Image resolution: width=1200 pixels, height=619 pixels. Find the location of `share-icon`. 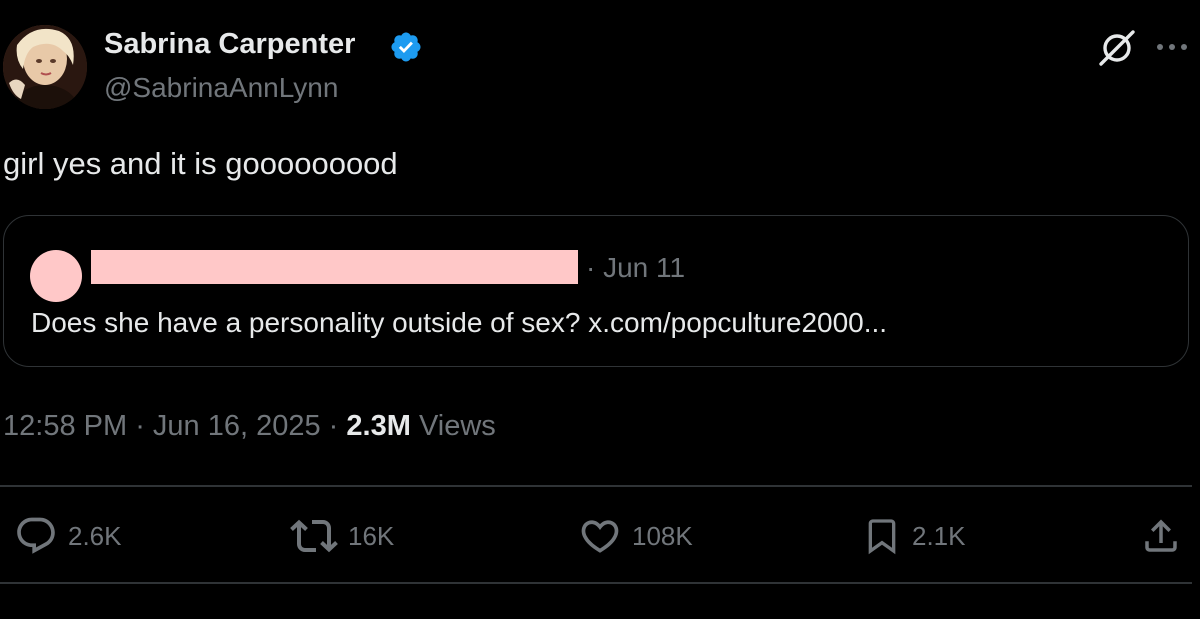

share-icon is located at coordinates (1161, 535).